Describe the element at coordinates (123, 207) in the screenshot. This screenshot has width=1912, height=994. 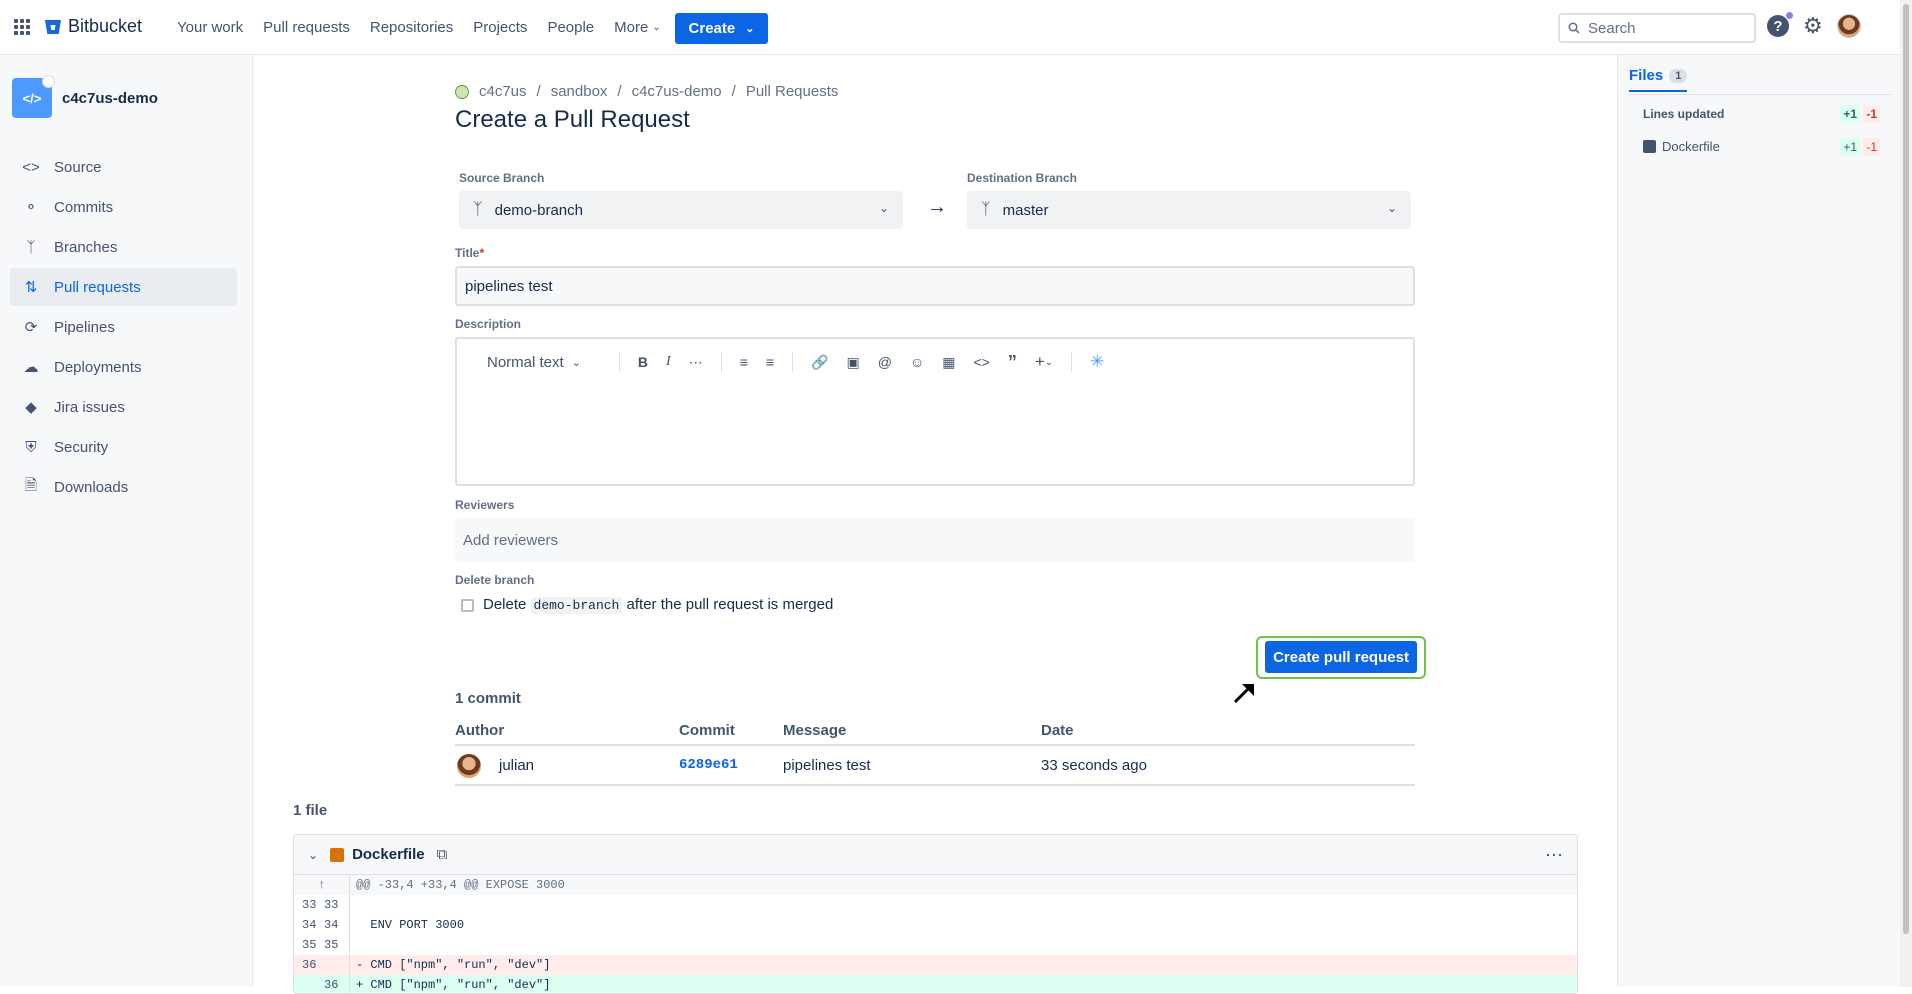
I see `sidebar-item-commits: ⚬ Commits` at that location.